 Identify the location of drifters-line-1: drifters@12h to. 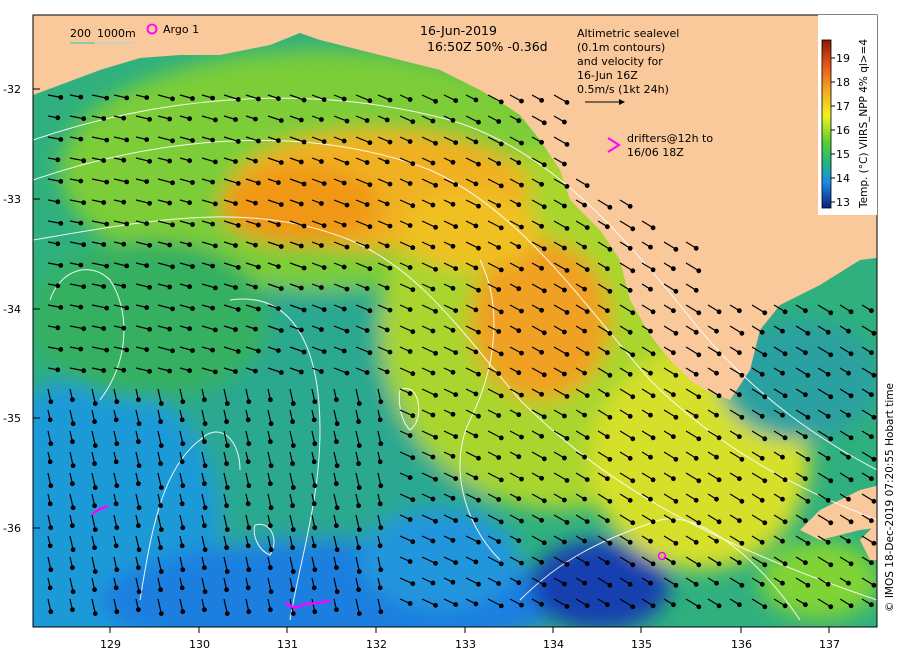
(670, 138).